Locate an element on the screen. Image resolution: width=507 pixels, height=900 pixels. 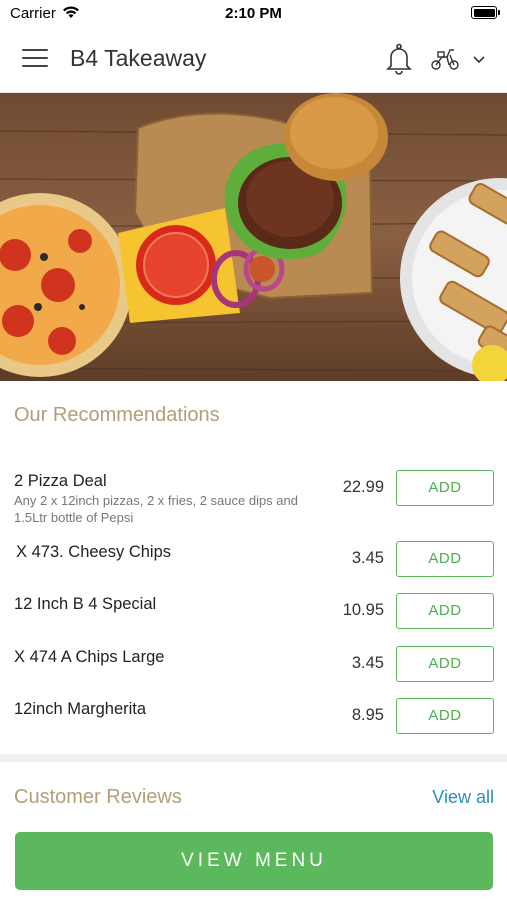
status-bar: Carrier 2:10 PM is located at coordinates (253, 14).